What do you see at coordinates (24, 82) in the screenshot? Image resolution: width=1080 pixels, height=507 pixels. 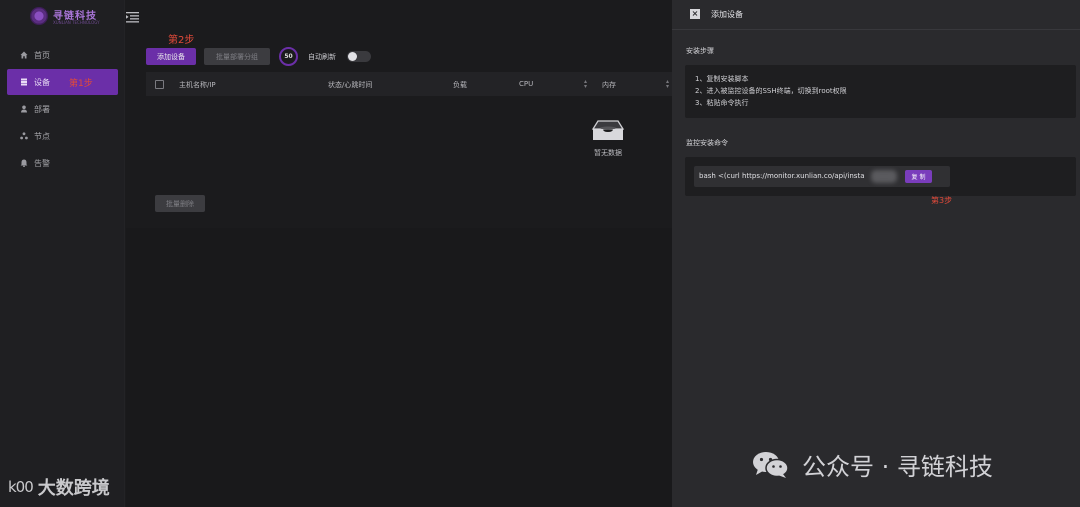 I see `server-icon` at bounding box center [24, 82].